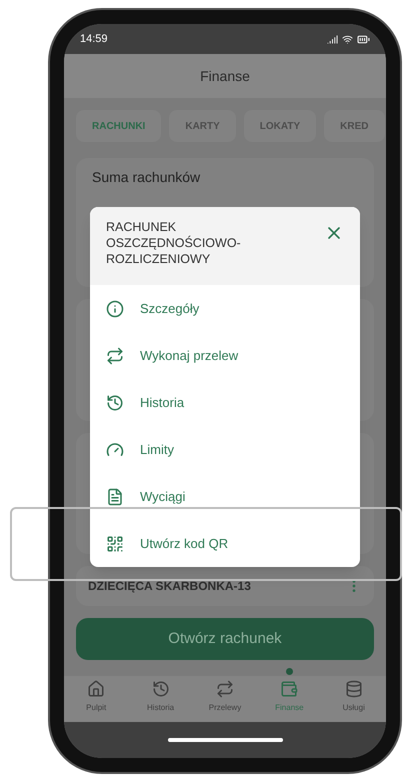 This screenshot has width=403, height=778. What do you see at coordinates (115, 497) in the screenshot?
I see `document-icon` at bounding box center [115, 497].